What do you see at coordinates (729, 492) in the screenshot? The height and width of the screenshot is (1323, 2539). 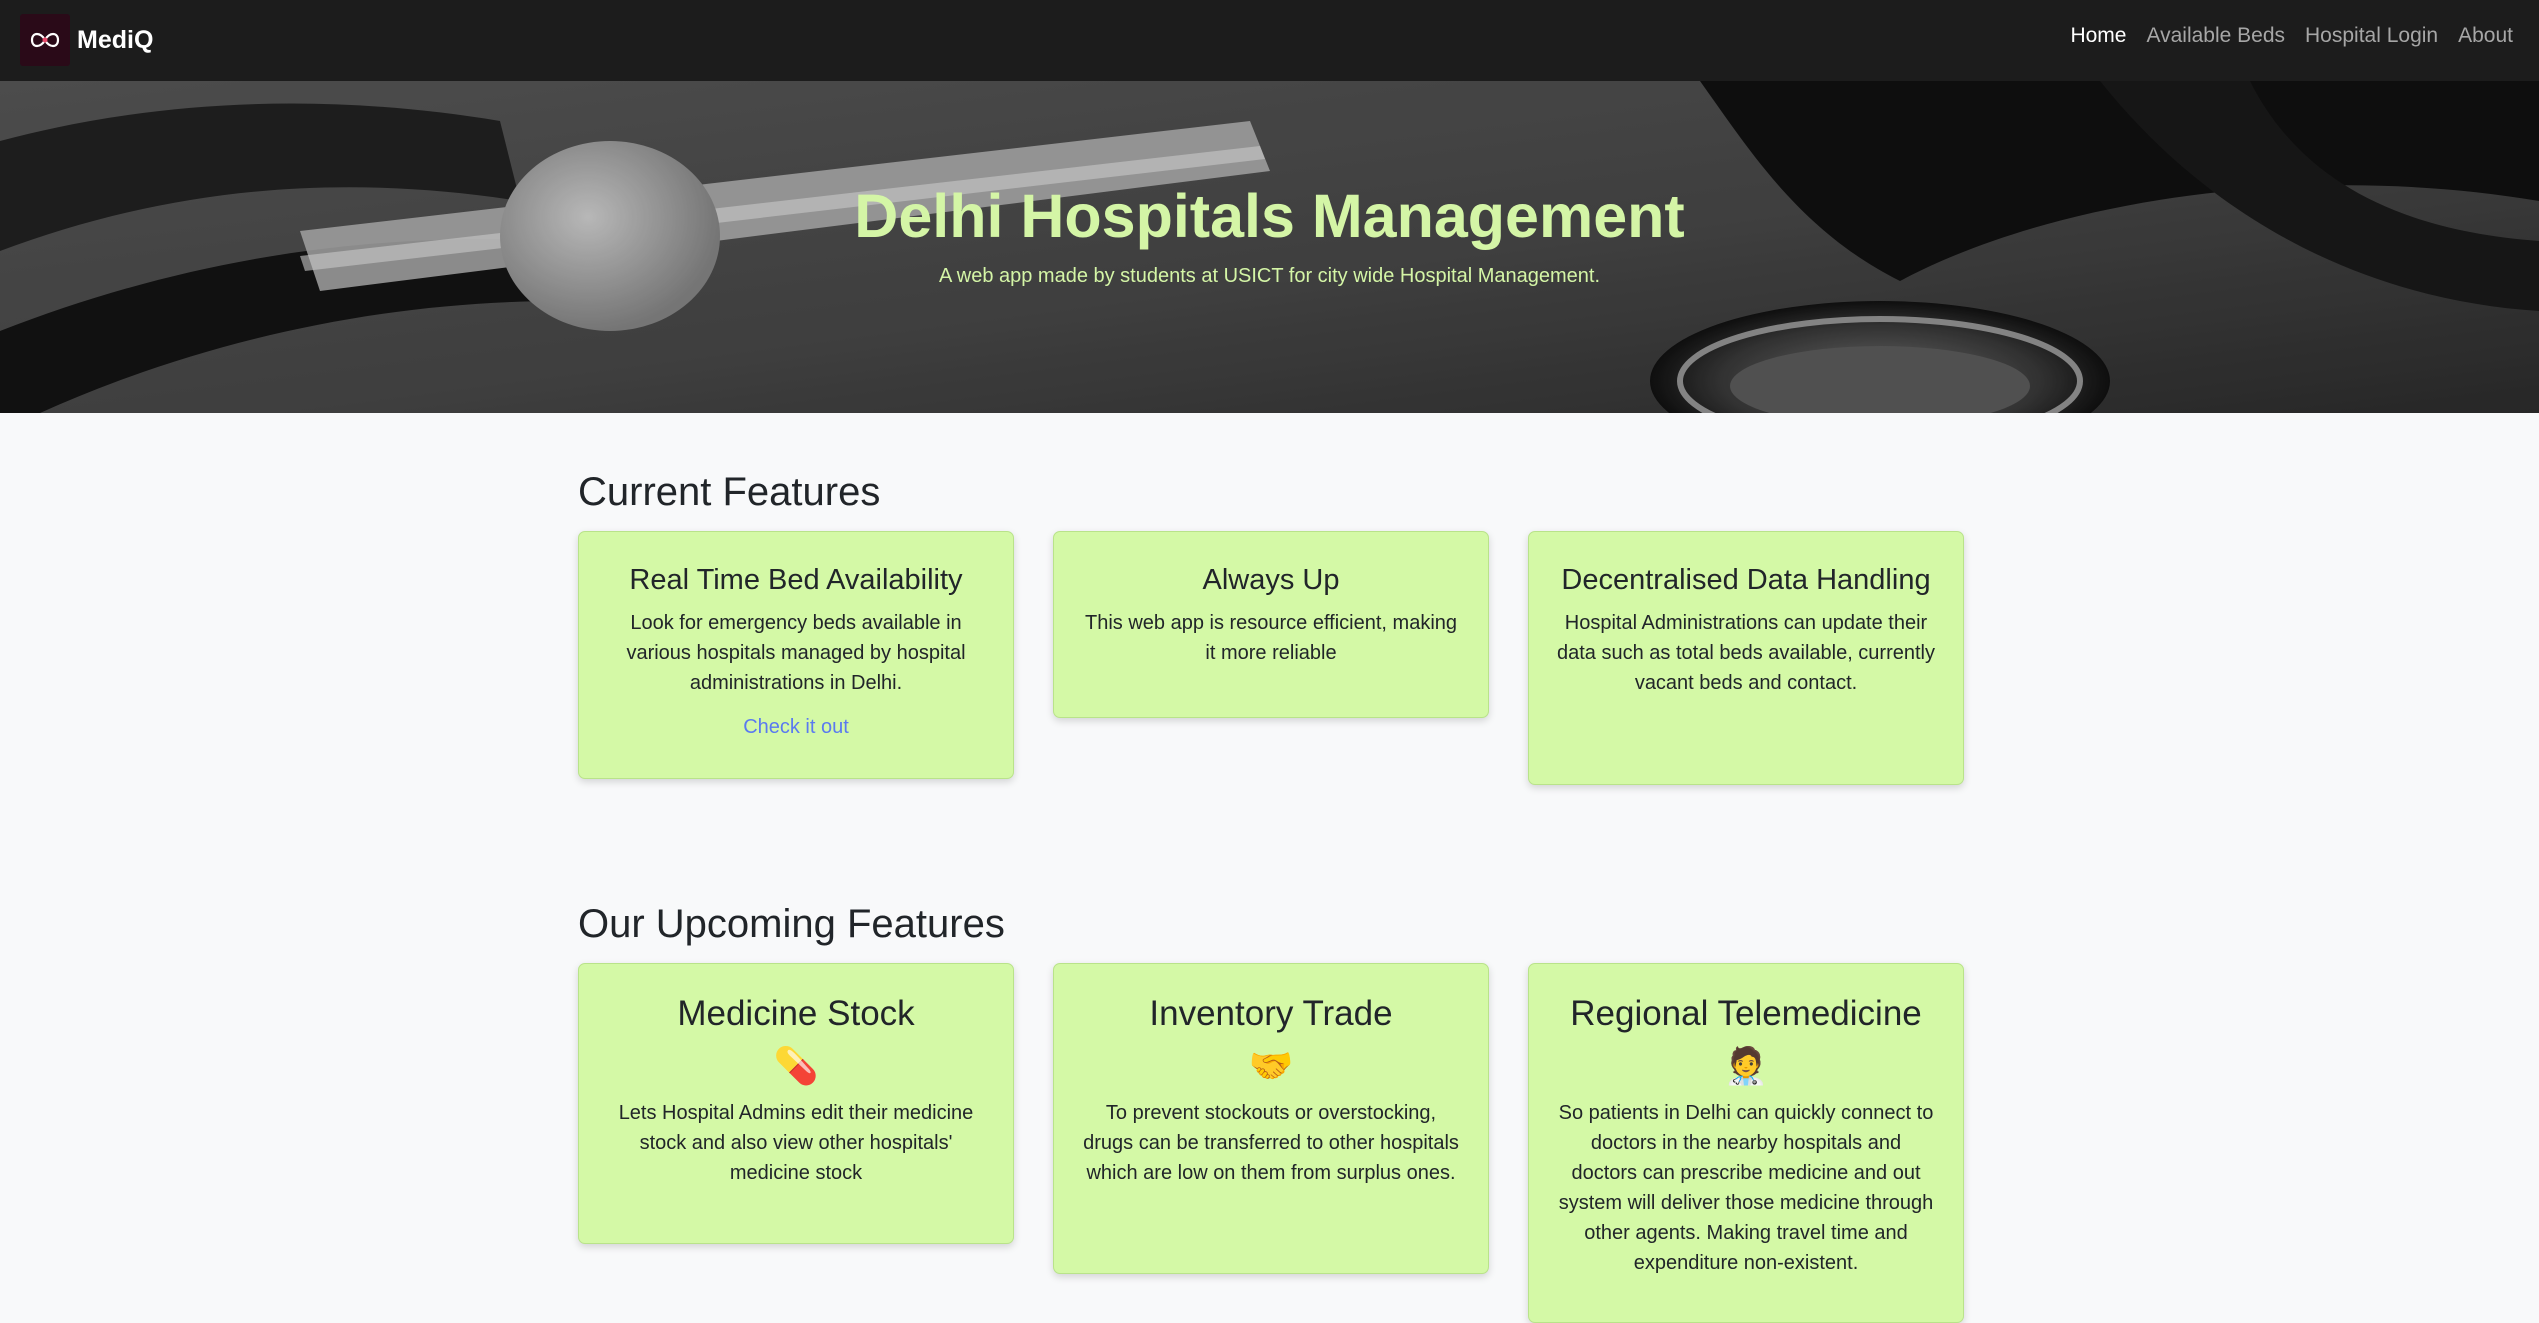 I see `current-features-heading: Current Features` at bounding box center [729, 492].